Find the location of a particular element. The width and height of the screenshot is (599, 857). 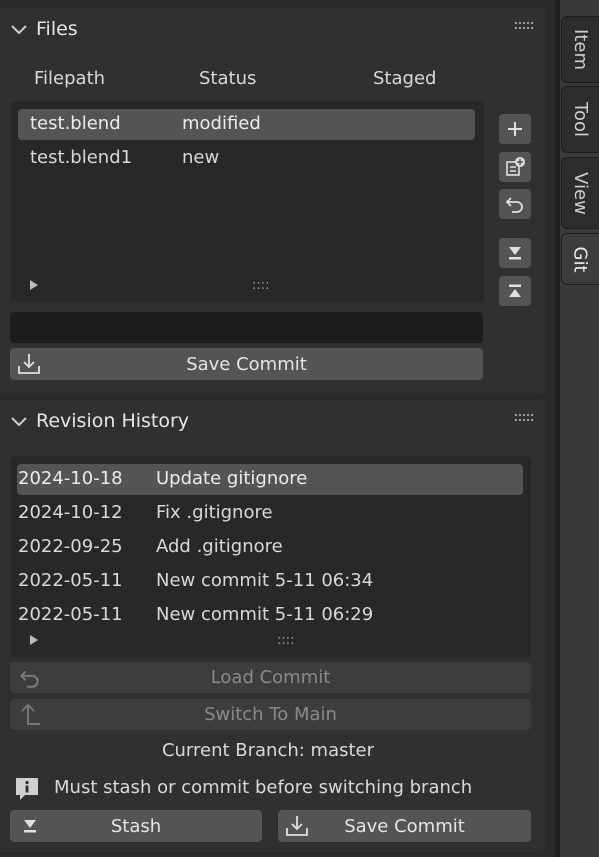

tab-view-label: View is located at coordinates (580, 193).